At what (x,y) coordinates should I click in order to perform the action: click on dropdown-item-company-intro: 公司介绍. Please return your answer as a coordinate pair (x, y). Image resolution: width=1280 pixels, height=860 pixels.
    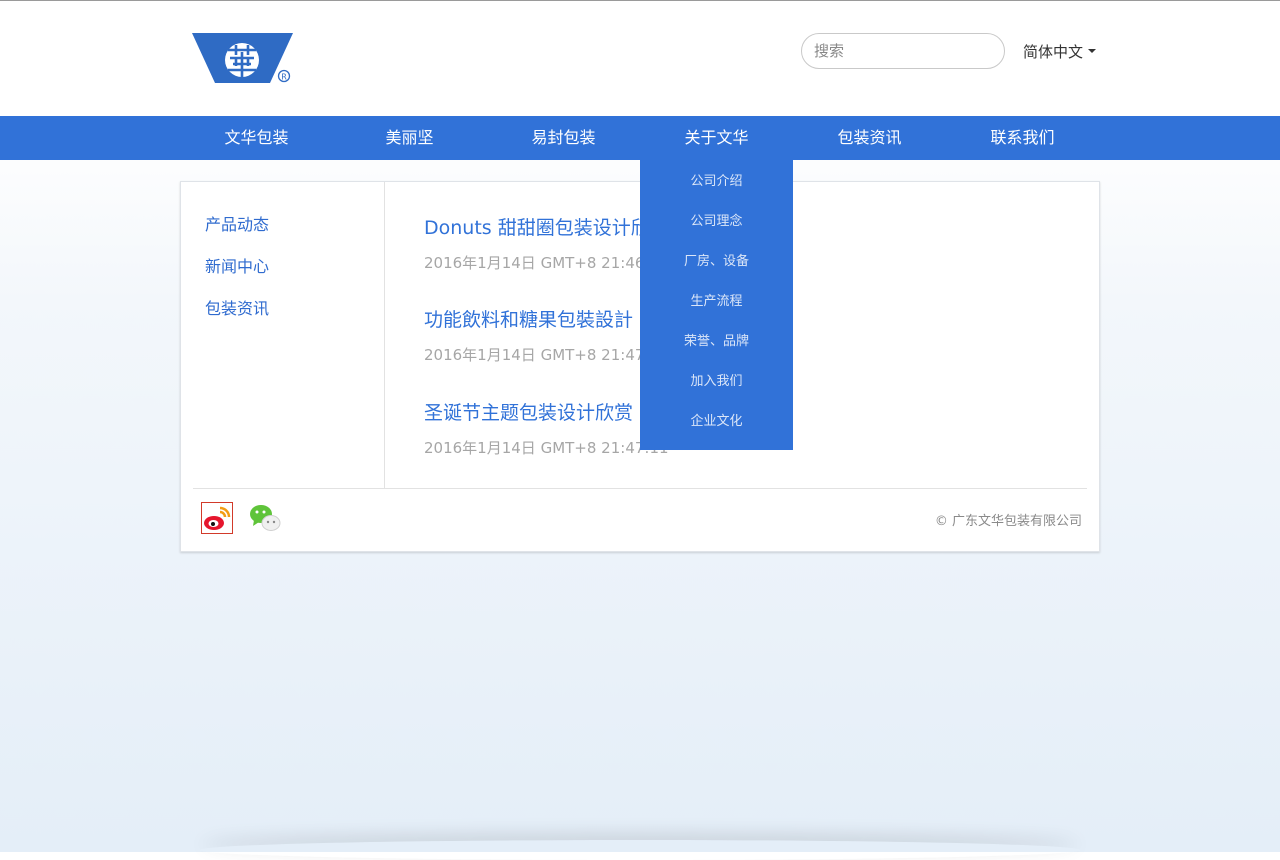
    Looking at the image, I should click on (716, 182).